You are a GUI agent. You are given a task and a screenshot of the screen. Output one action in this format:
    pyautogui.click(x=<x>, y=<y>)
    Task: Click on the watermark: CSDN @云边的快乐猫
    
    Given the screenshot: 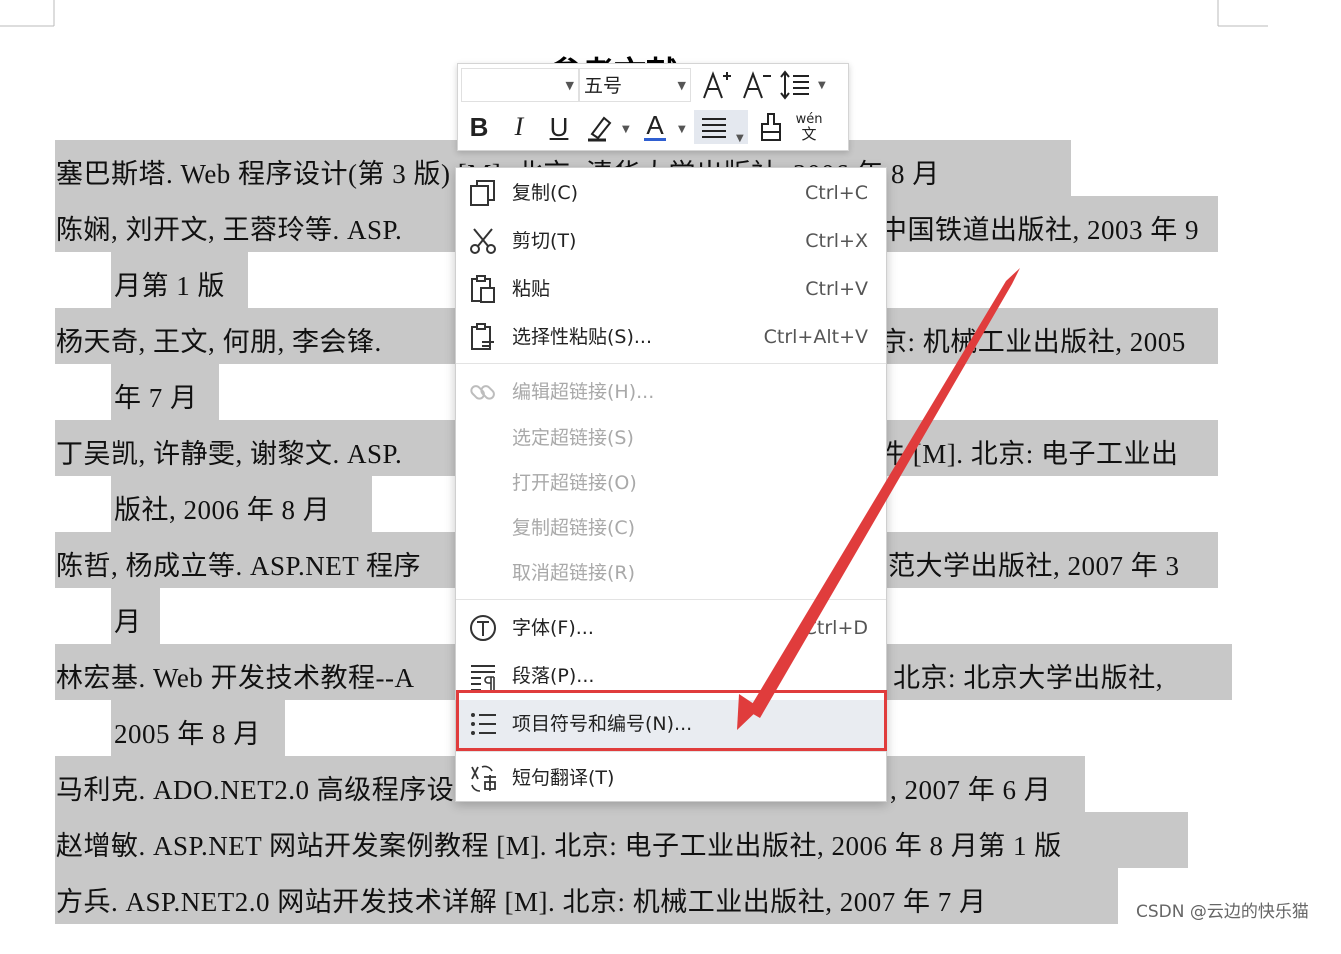 What is the action you would take?
    pyautogui.click(x=1229, y=900)
    